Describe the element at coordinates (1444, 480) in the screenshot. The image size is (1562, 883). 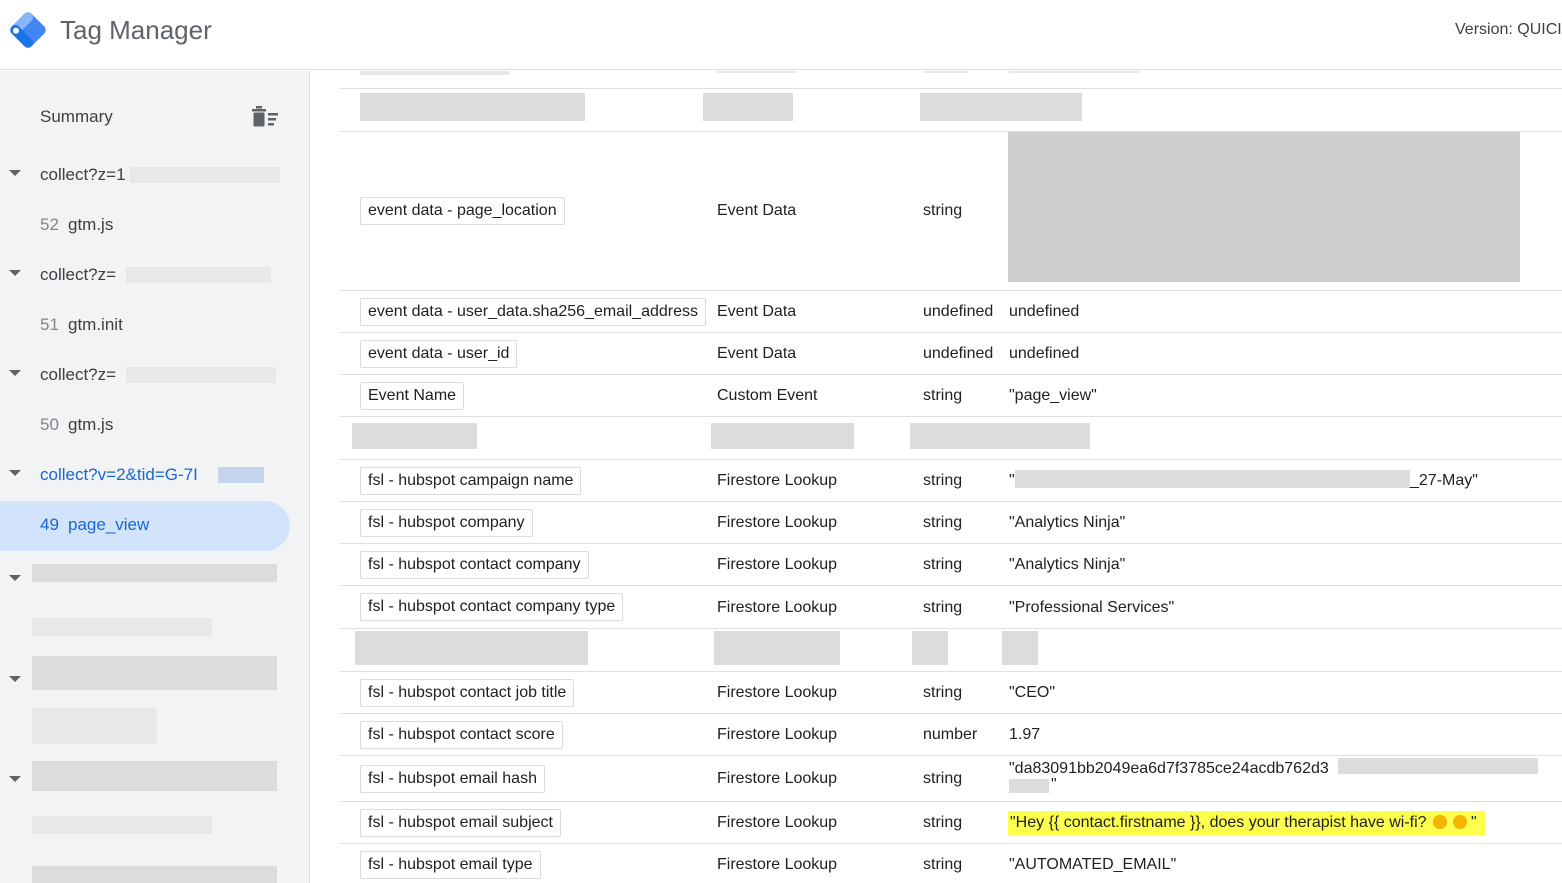
I see `variable-value: _27-May"` at that location.